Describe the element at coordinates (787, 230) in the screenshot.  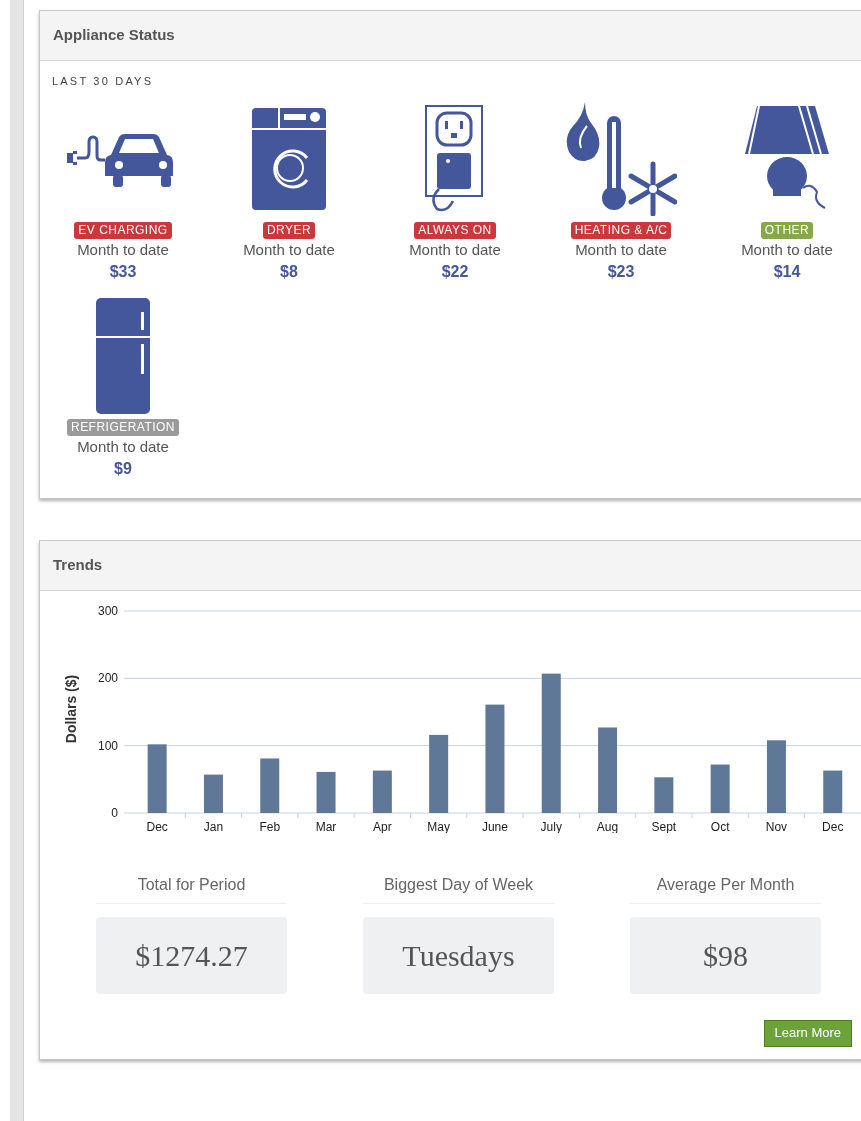
I see `category-badge: OTHER` at that location.